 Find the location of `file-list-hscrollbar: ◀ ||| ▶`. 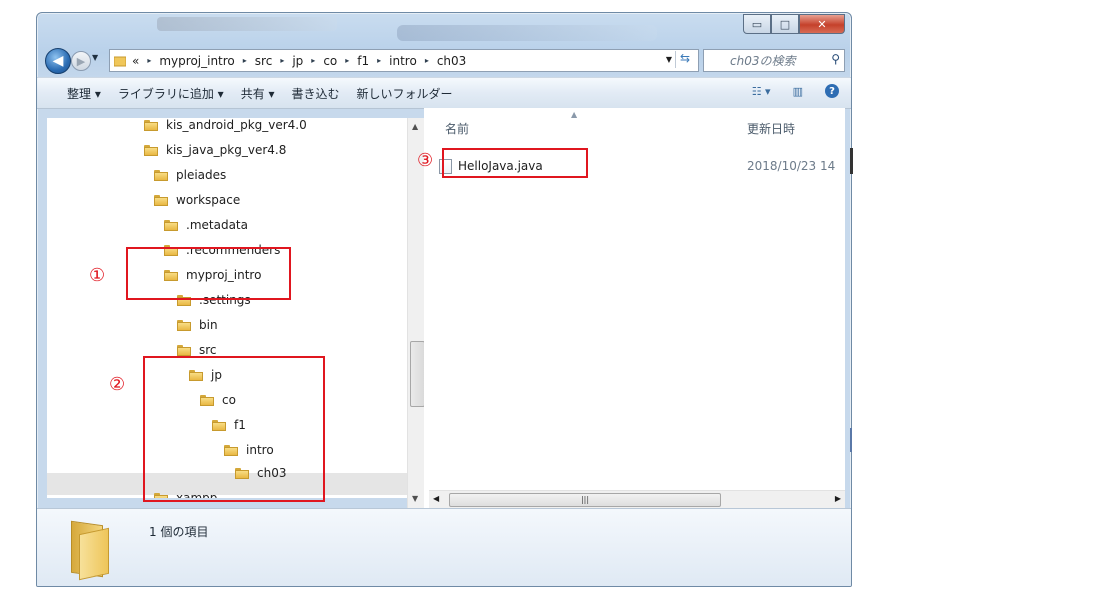

file-list-hscrollbar: ◀ ||| ▶ is located at coordinates (637, 499).